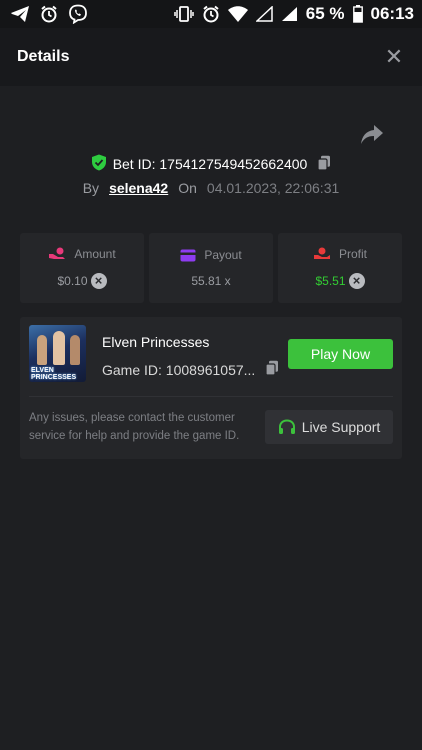  I want to click on share-icon, so click(372, 134).